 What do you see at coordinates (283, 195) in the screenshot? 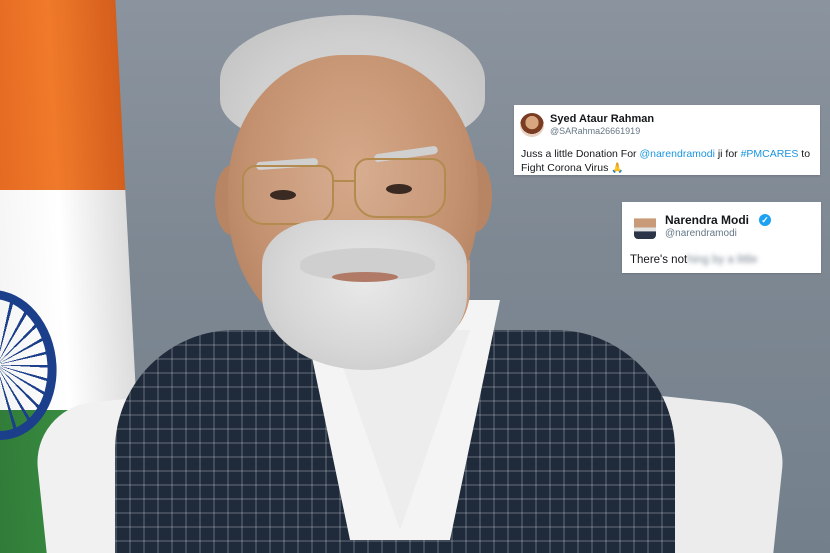
I see `eye-left` at bounding box center [283, 195].